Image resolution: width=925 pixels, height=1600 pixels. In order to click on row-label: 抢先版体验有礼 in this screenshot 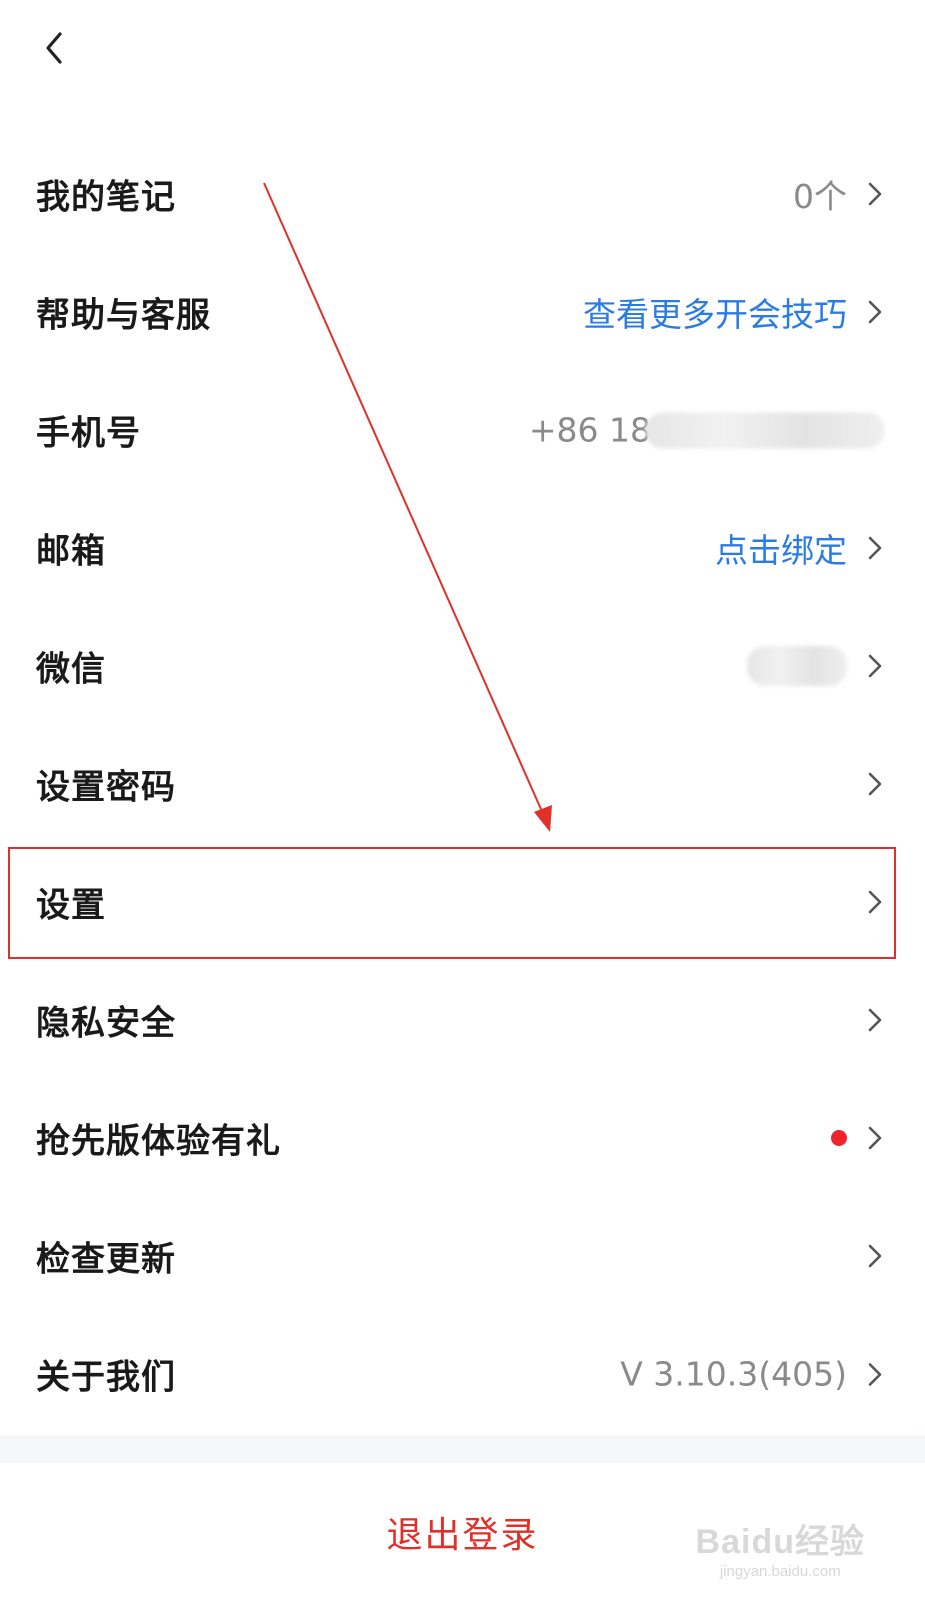, I will do `click(158, 1141)`.